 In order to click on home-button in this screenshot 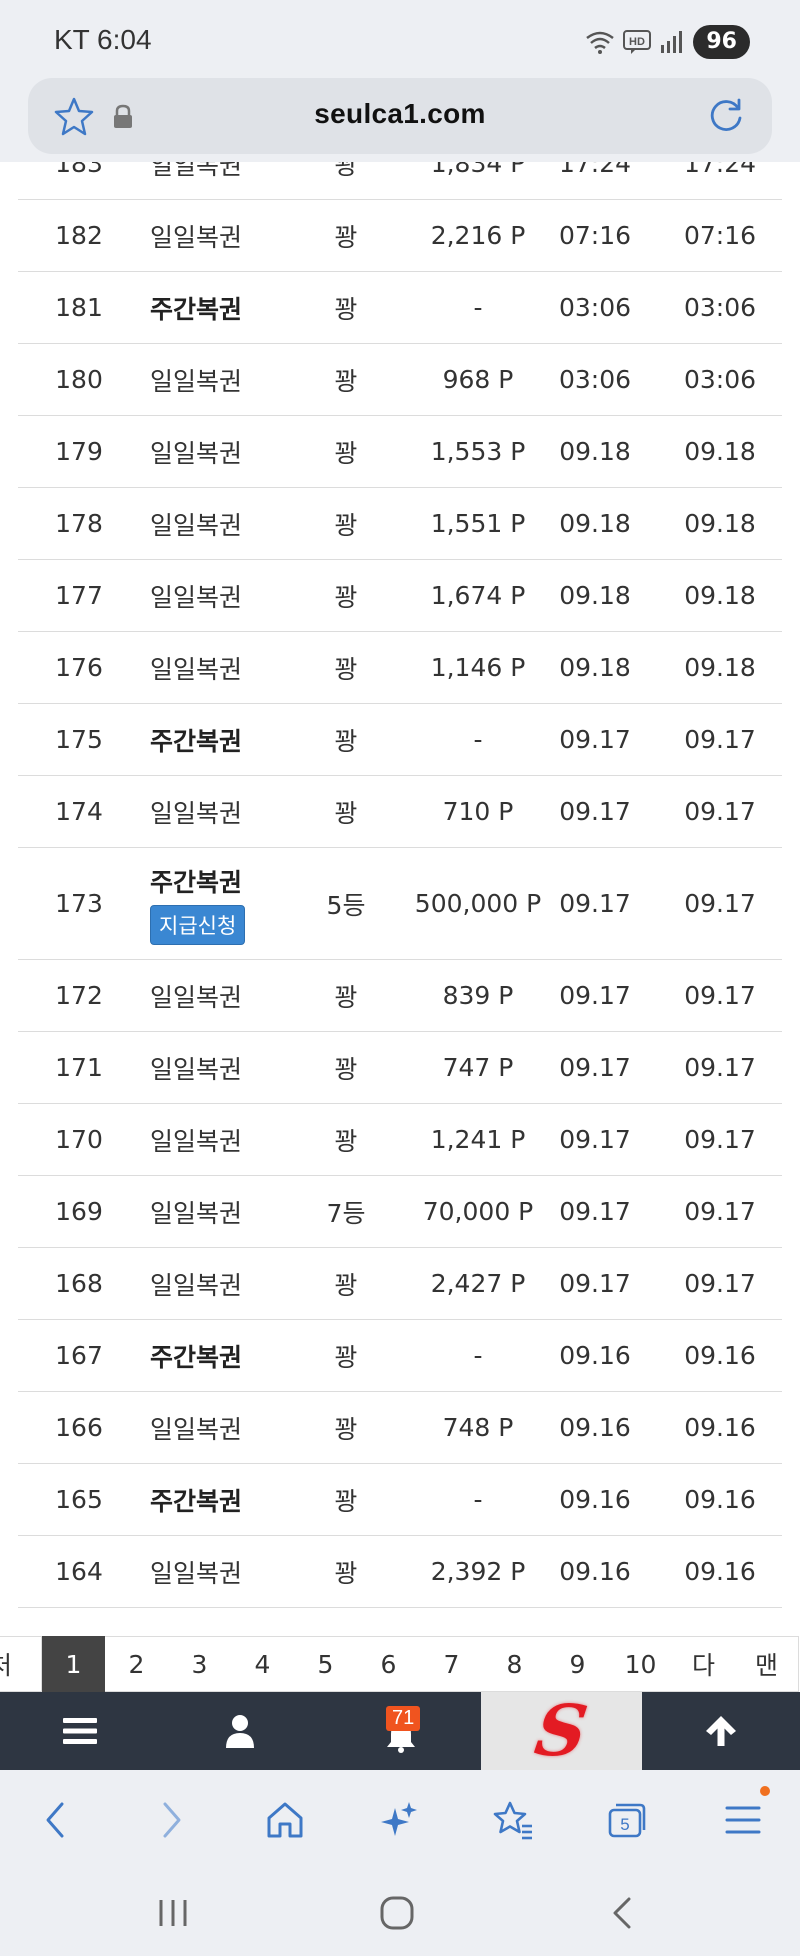, I will do `click(285, 1820)`.